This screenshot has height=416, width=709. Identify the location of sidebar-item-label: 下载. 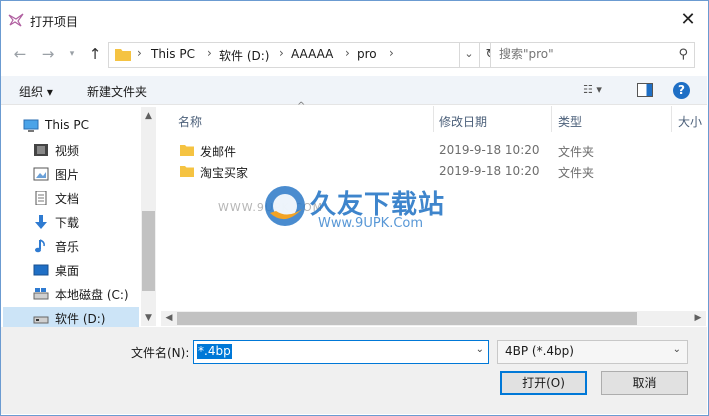
(67, 223).